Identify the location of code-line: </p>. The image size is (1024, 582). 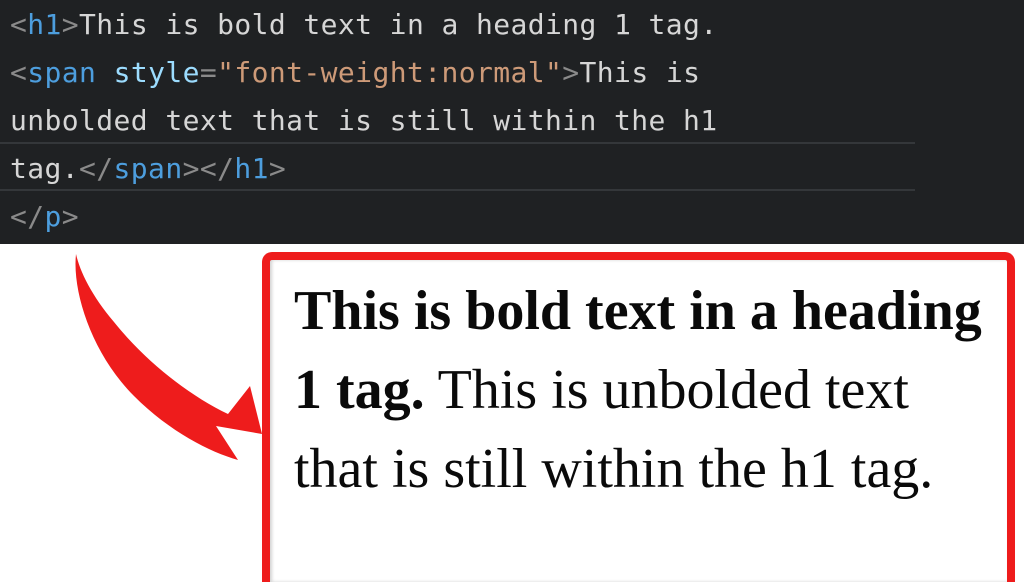
(44, 217).